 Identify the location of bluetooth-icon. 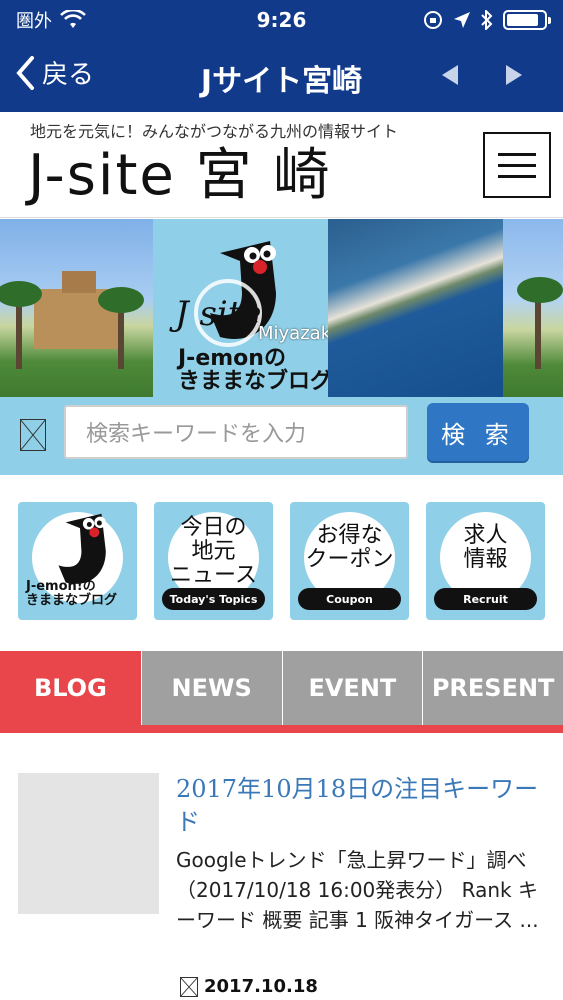
(487, 20).